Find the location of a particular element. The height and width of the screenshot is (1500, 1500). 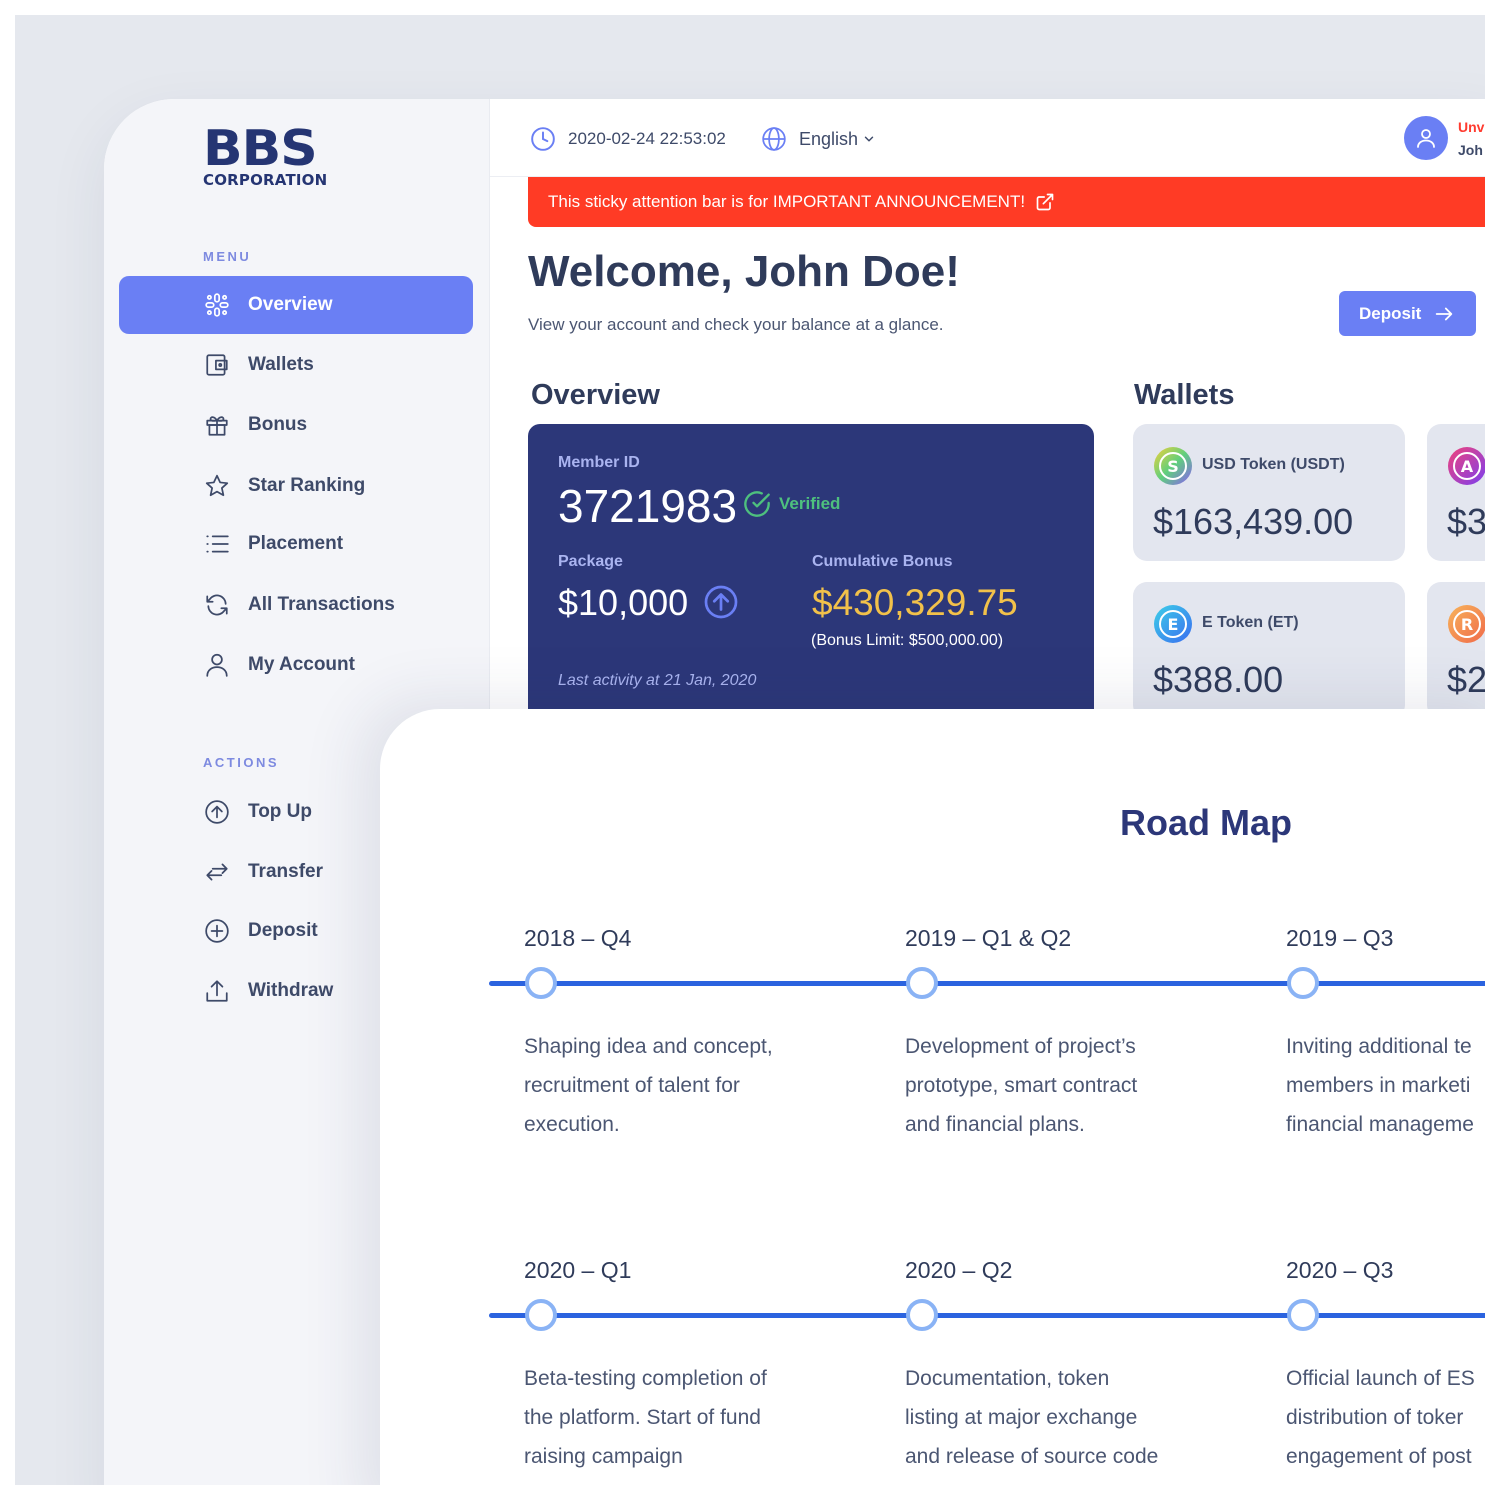

svg-text: A is located at coordinates (1467, 466).